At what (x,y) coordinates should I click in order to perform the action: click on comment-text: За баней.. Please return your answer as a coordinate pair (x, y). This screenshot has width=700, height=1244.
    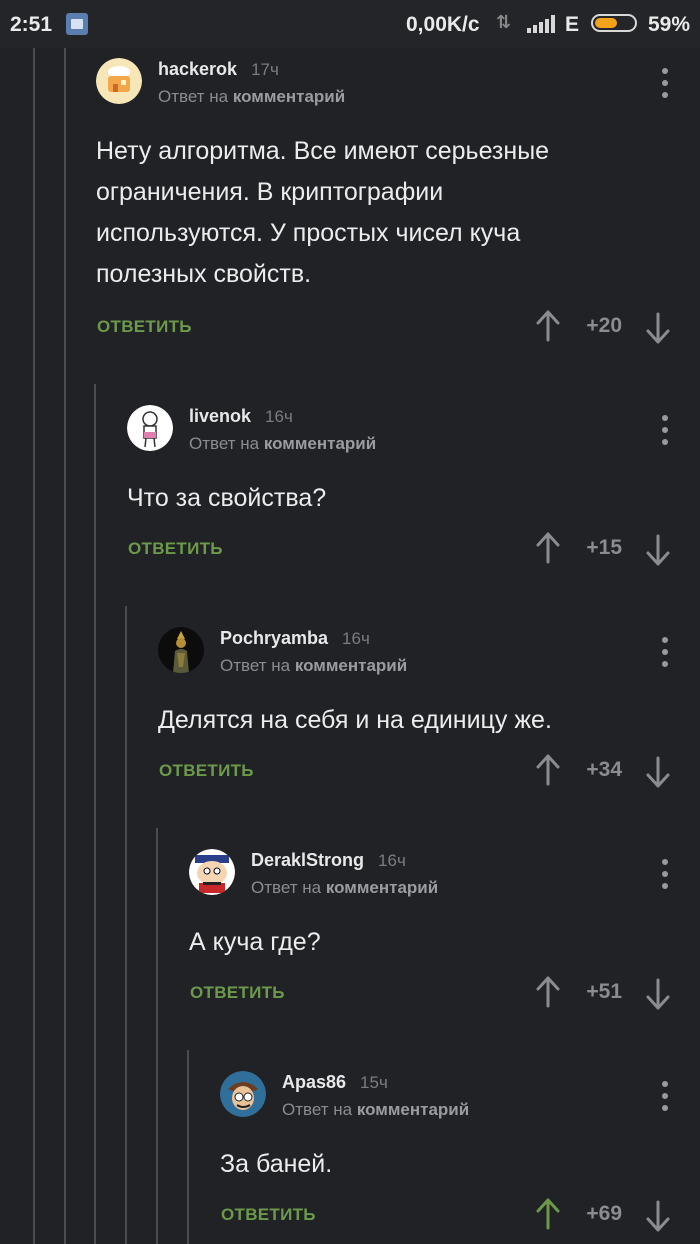
    Looking at the image, I should click on (276, 1164).